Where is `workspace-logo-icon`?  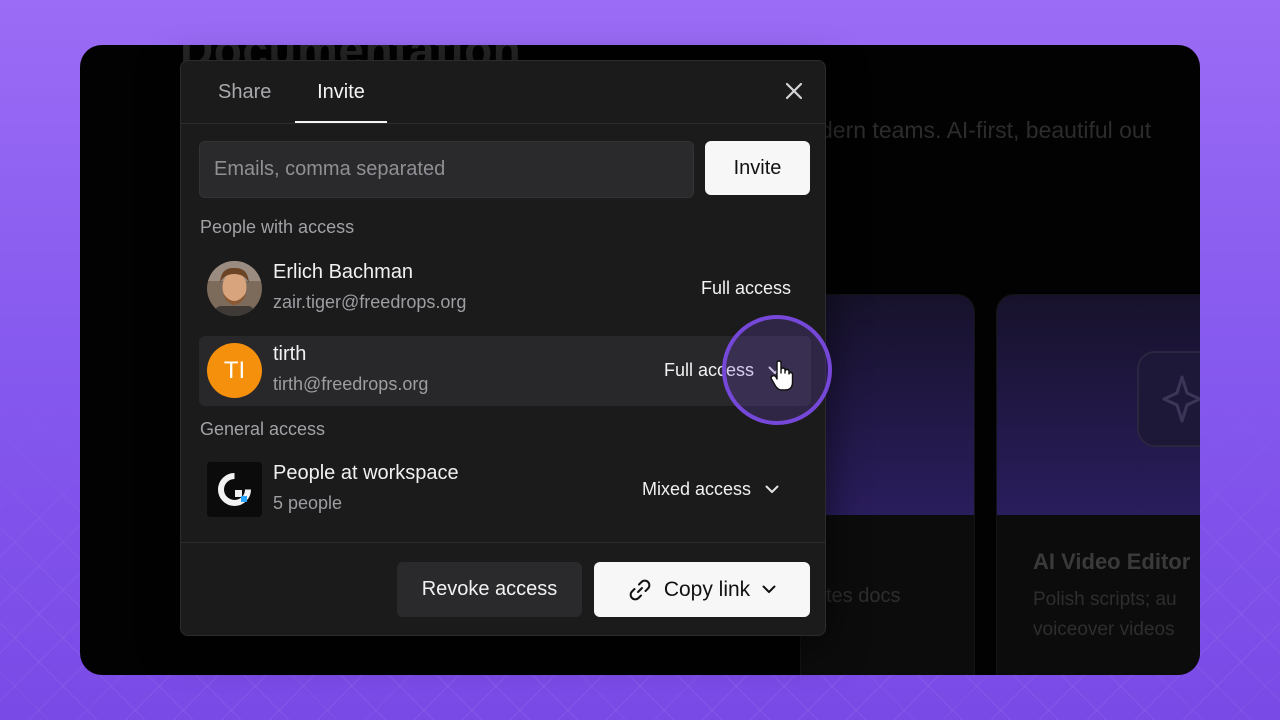
workspace-logo-icon is located at coordinates (234, 489).